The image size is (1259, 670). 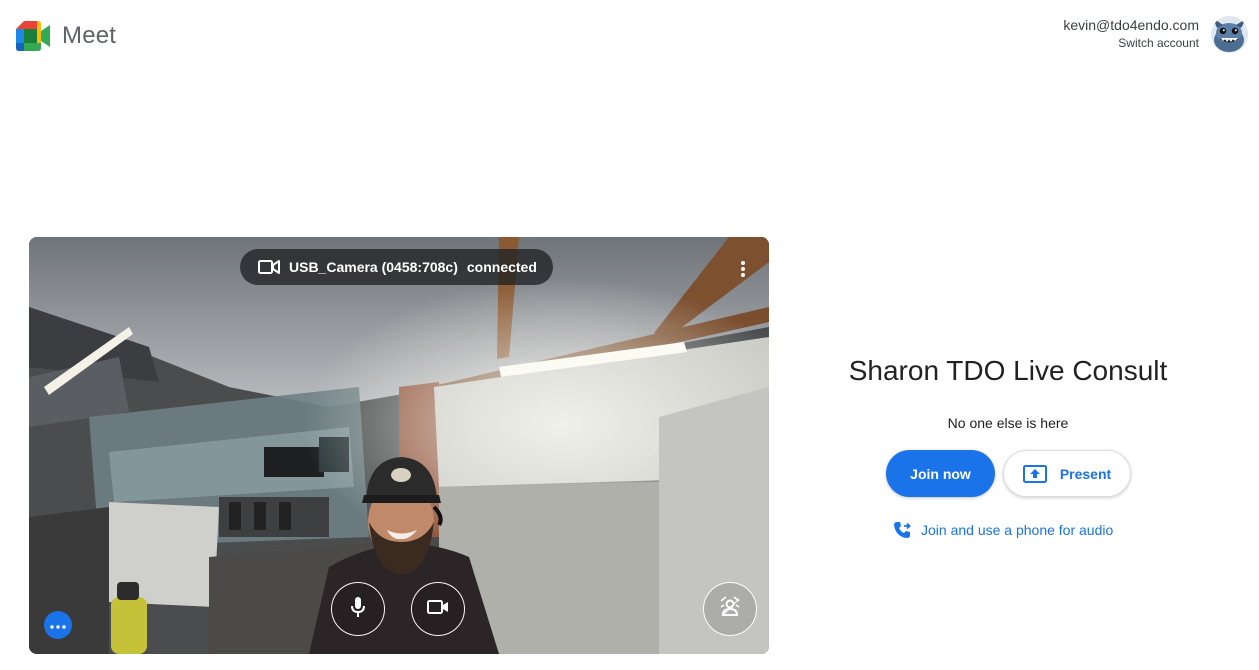 I want to click on meeting-title: Sharon TDO Live Consult, so click(x=1008, y=370).